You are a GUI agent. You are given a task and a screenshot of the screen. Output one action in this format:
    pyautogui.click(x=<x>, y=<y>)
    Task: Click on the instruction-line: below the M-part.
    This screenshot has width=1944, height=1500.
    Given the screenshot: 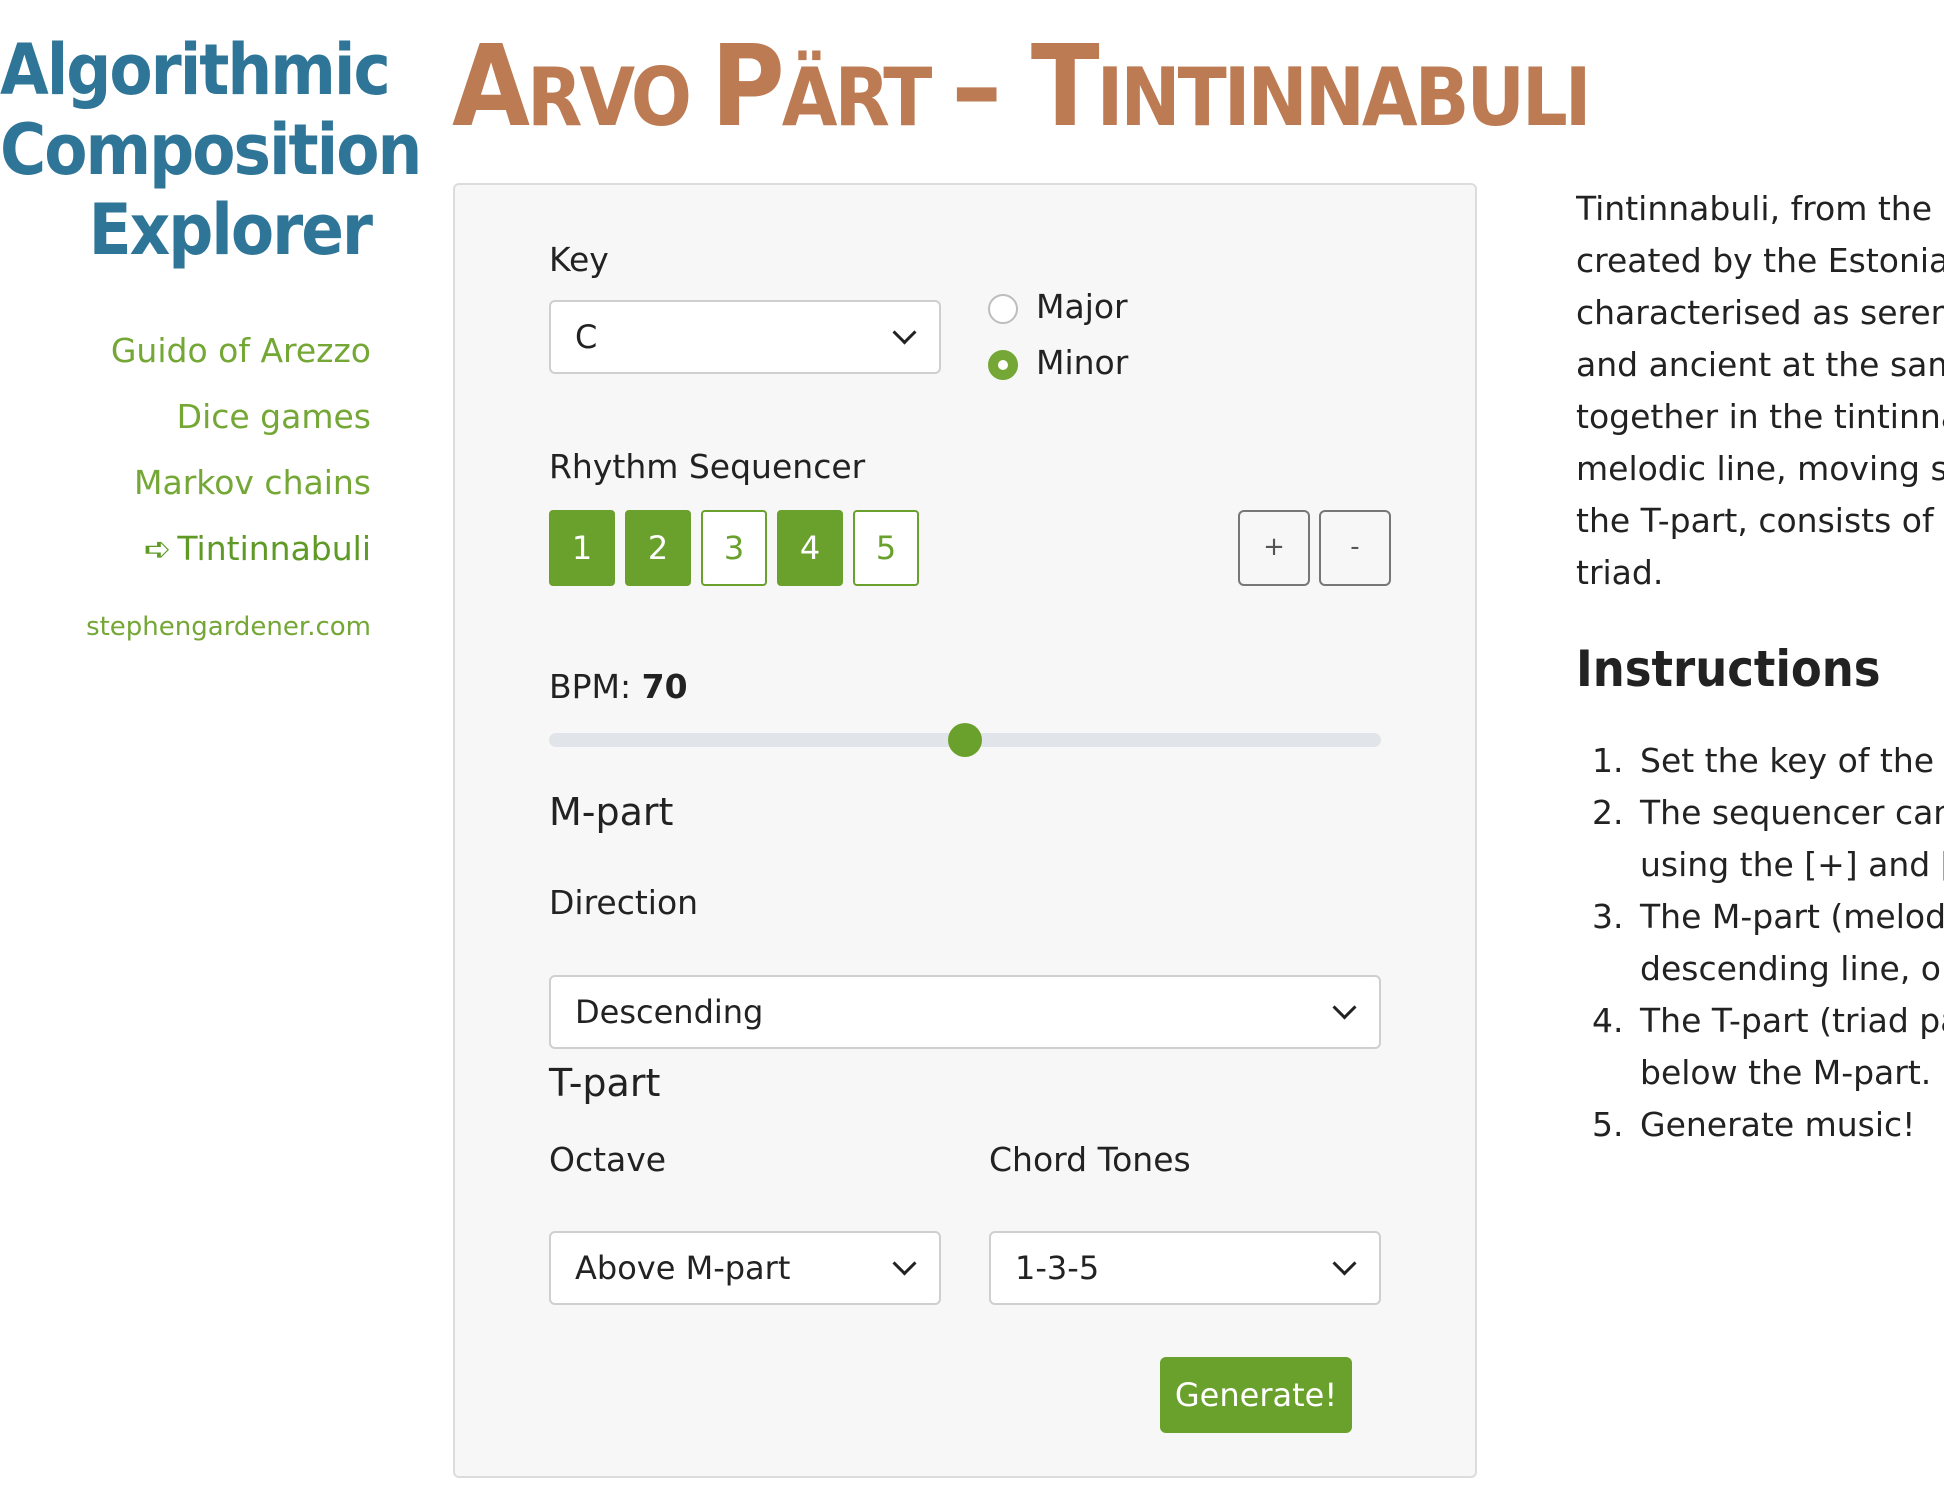 What is the action you would take?
    pyautogui.click(x=1786, y=1072)
    